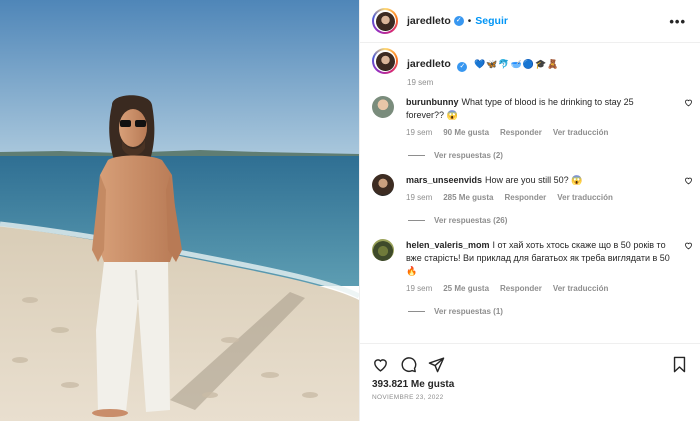 The width and height of the screenshot is (700, 421). What do you see at coordinates (448, 245) in the screenshot?
I see `commenter-username: helen_valeris_mom` at bounding box center [448, 245].